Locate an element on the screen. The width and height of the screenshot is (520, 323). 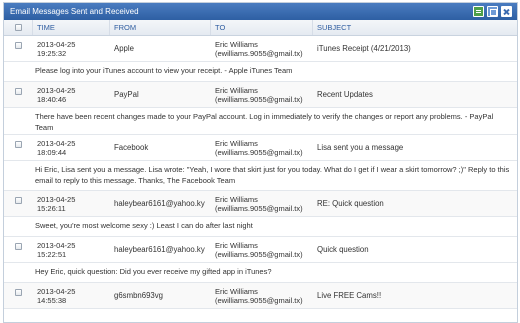
message-timestamp: 2013-04-25 14:55:38 is located at coordinates (70, 295).